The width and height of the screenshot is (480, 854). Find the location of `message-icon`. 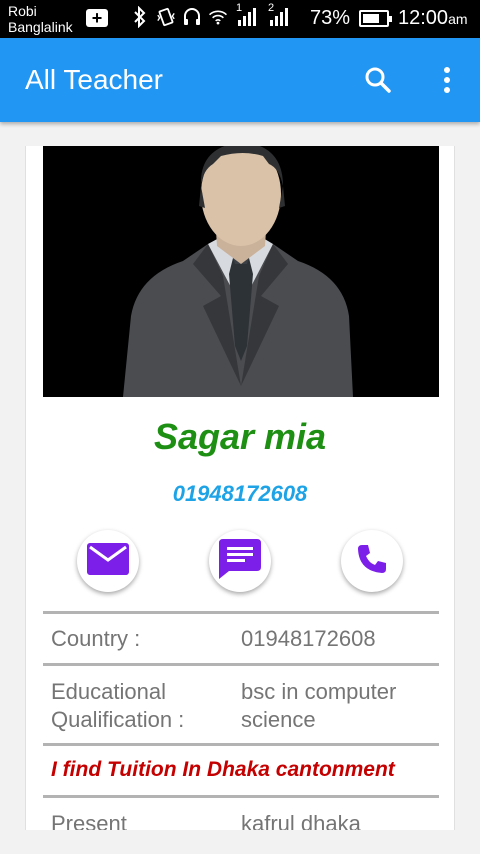

message-icon is located at coordinates (240, 561).